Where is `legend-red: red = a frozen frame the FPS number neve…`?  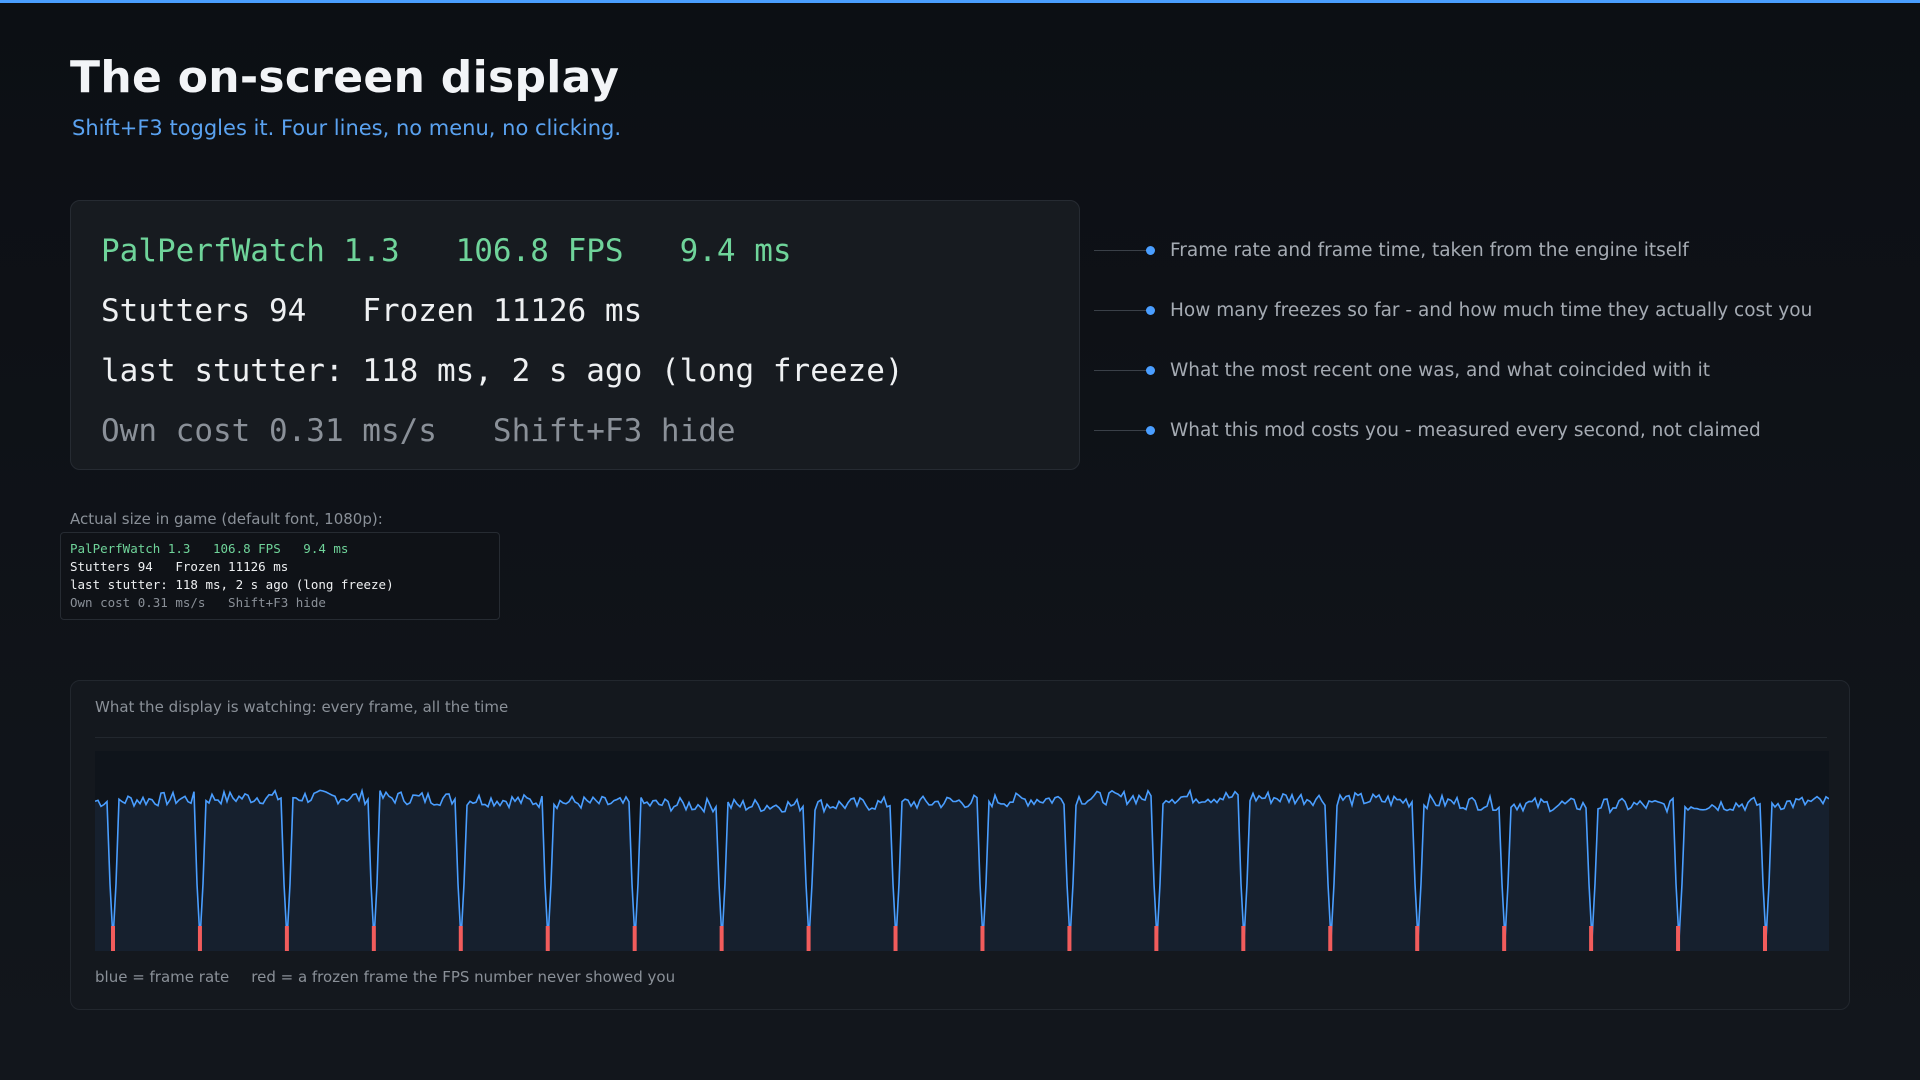
legend-red: red = a frozen frame the FPS number neve… is located at coordinates (463, 977).